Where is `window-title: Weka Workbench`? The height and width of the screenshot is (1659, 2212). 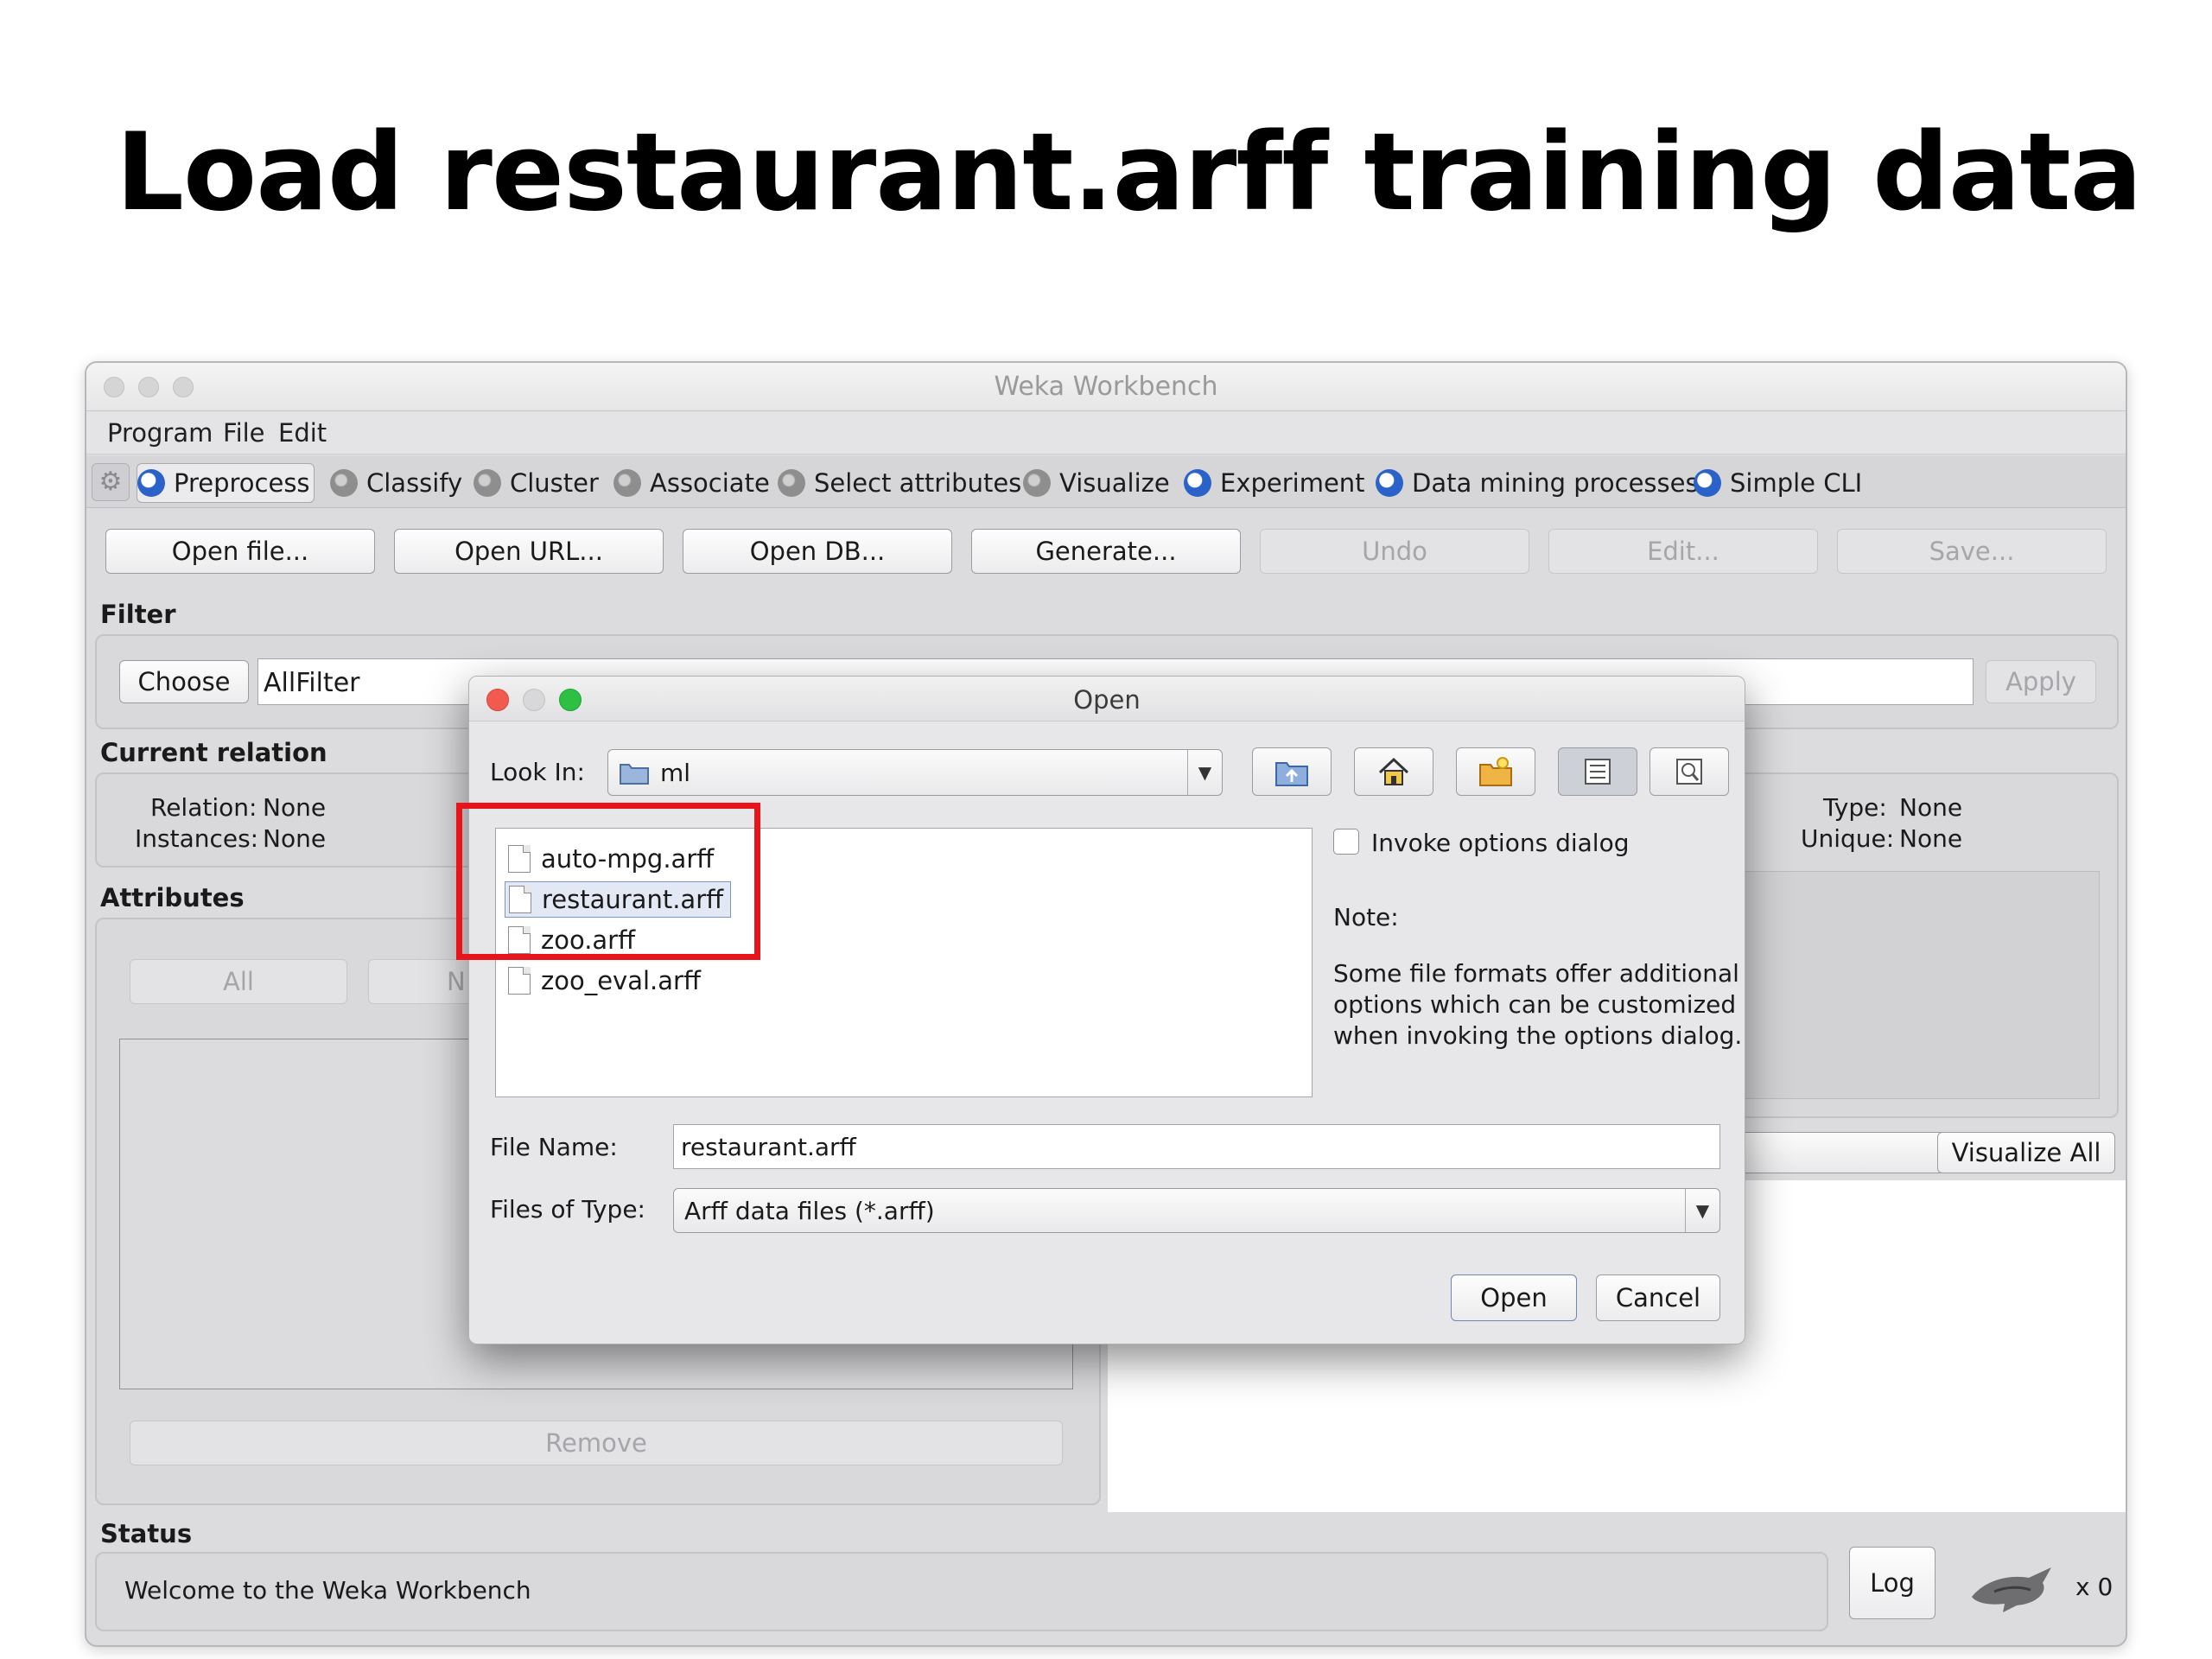 window-title: Weka Workbench is located at coordinates (1106, 387).